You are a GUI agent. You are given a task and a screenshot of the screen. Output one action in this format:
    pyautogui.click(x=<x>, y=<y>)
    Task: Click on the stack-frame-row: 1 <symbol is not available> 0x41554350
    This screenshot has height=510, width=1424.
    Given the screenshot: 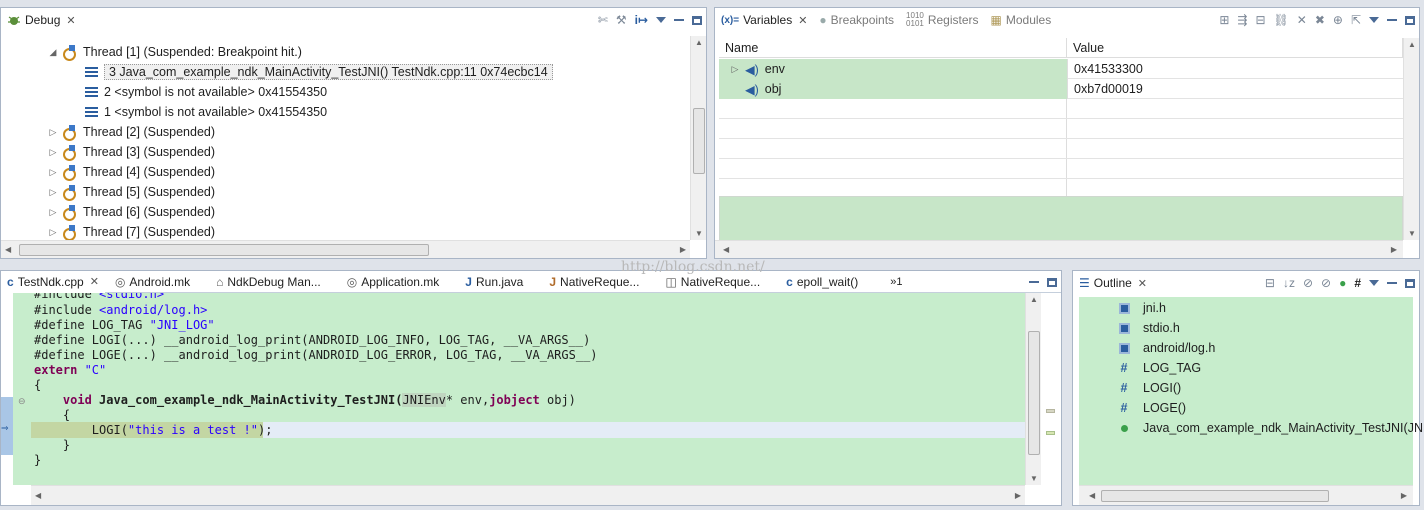 What is the action you would take?
    pyautogui.click(x=204, y=112)
    